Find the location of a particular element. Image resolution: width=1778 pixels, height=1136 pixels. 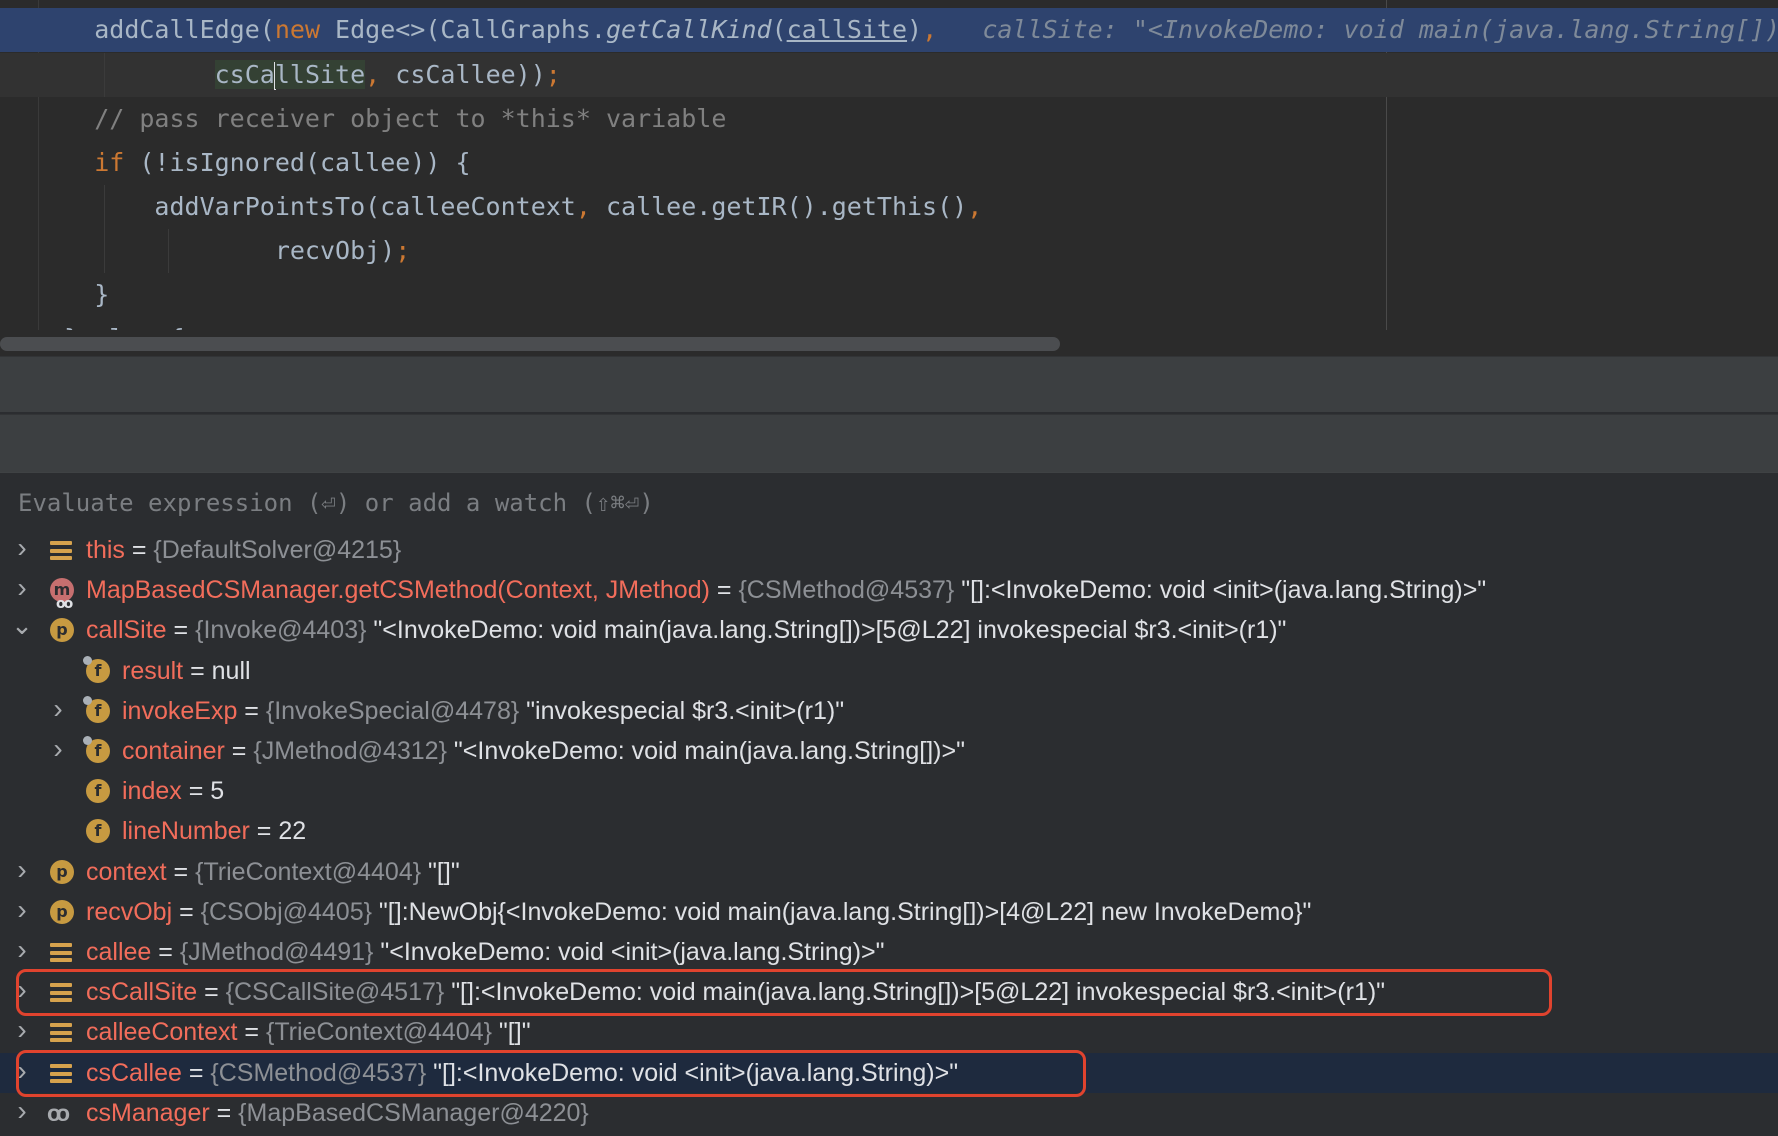

scrollbar-thumb is located at coordinates (530, 344).